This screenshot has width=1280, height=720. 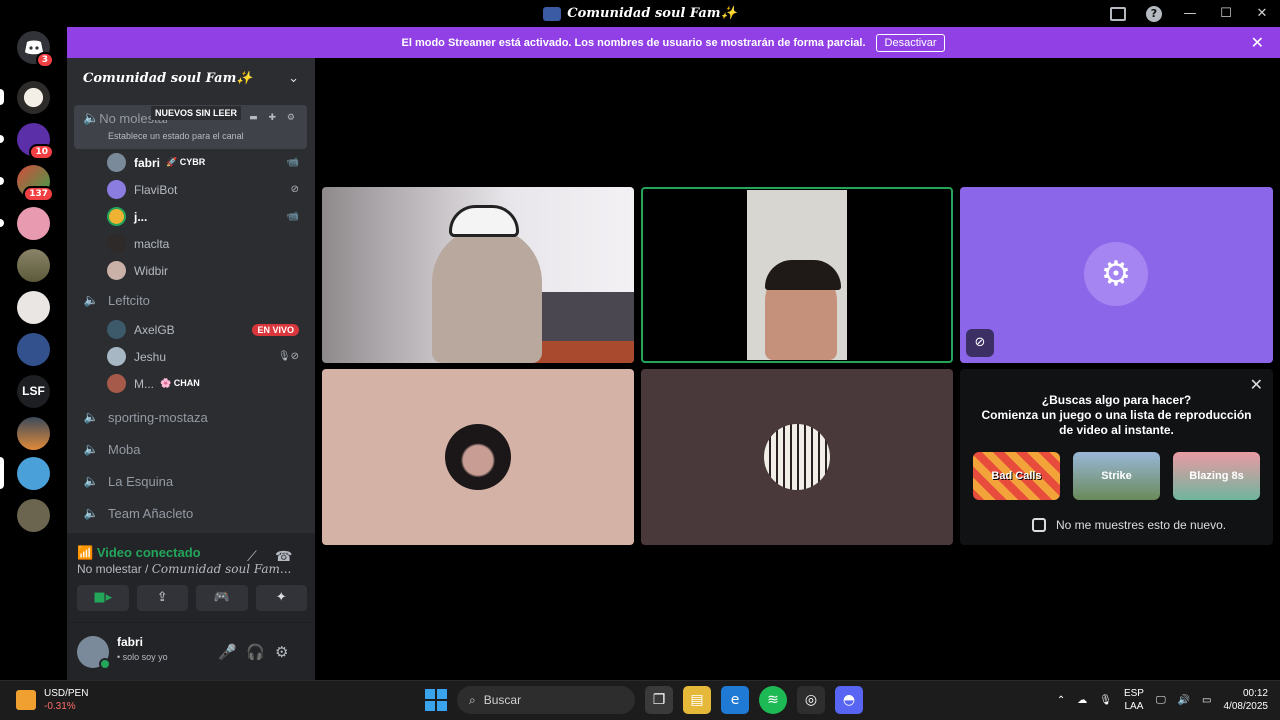 I want to click on user-name: fabri, so click(x=130, y=642).